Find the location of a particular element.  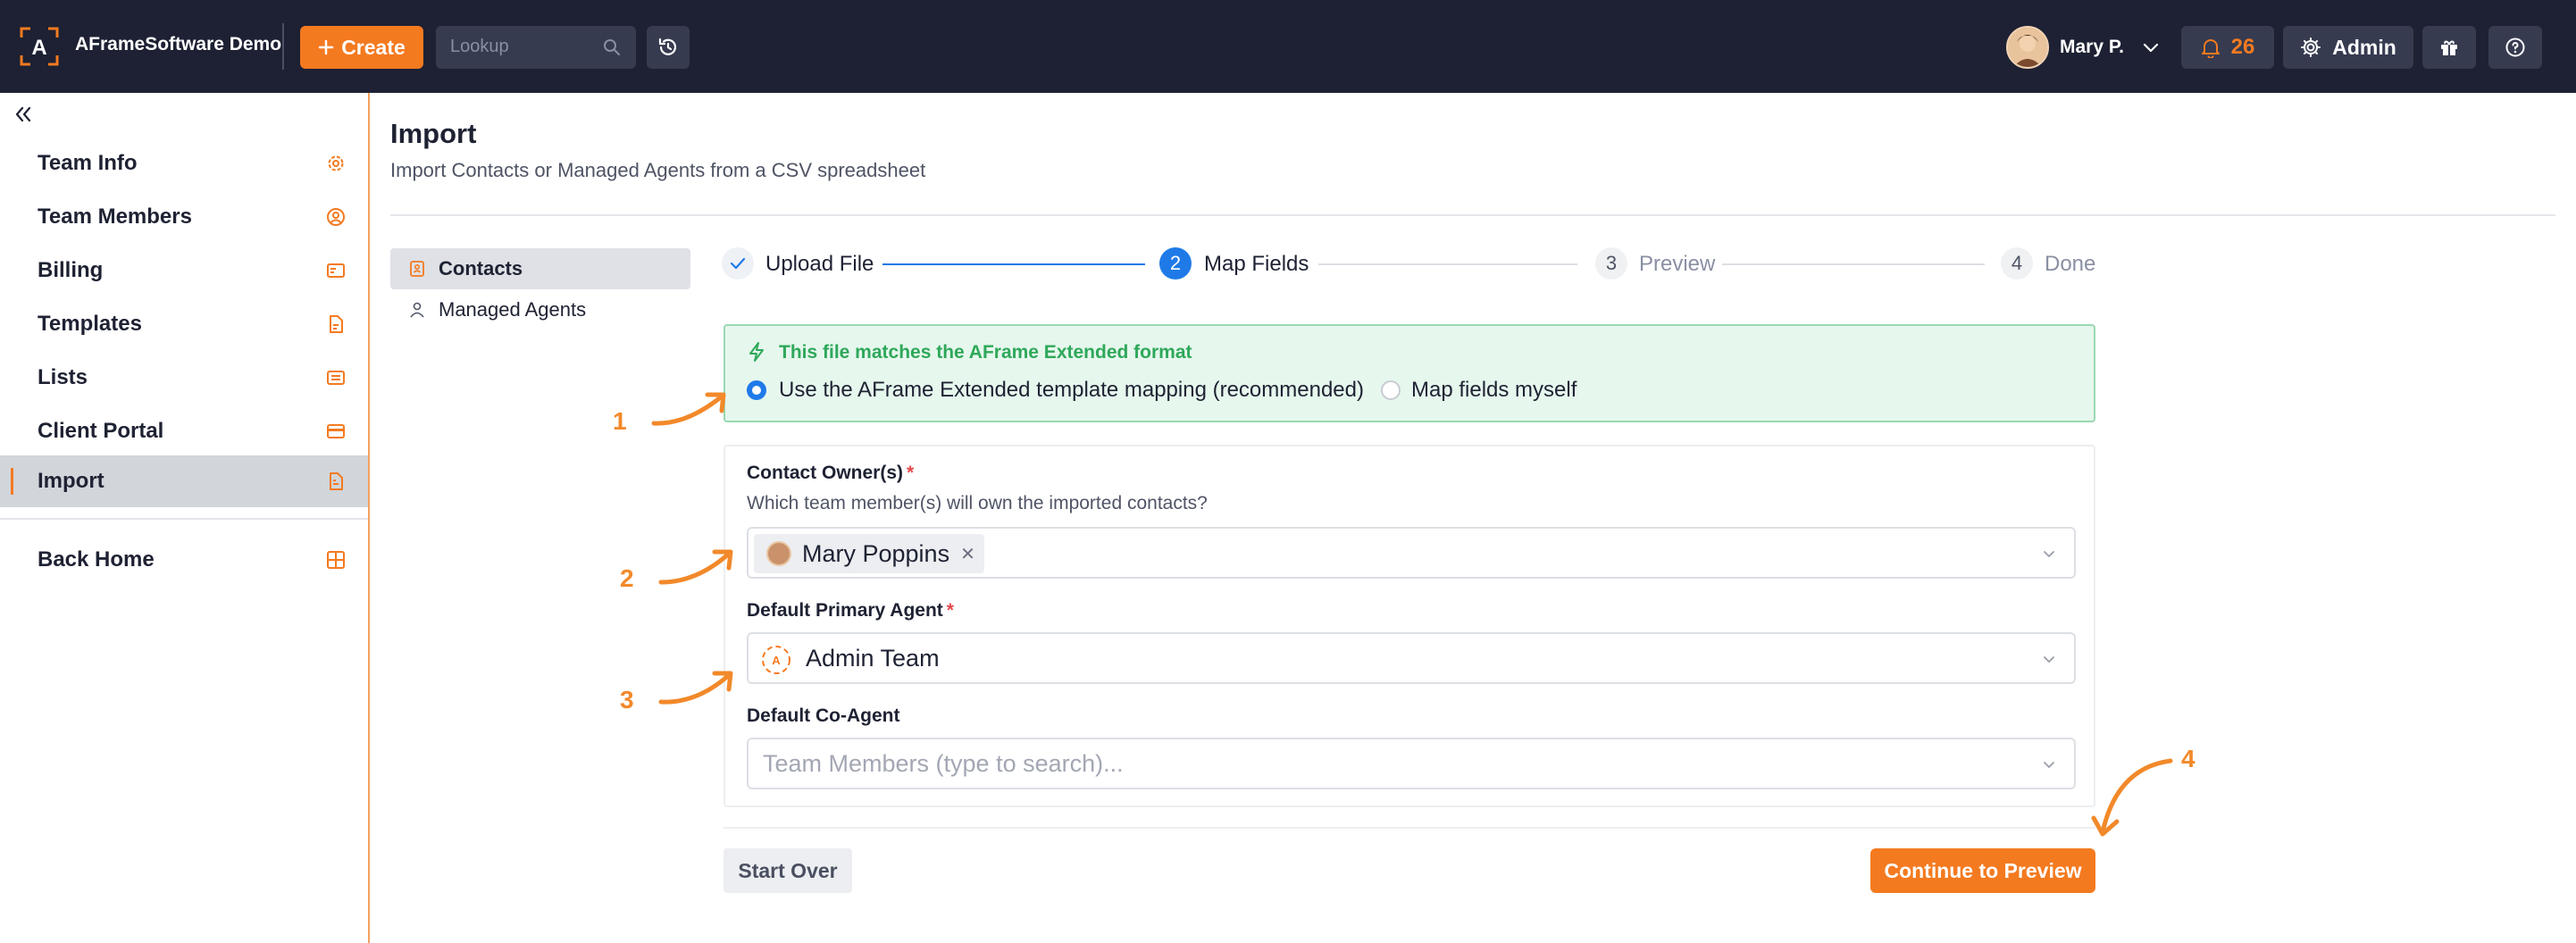

aframe-team-icon: A is located at coordinates (776, 660).